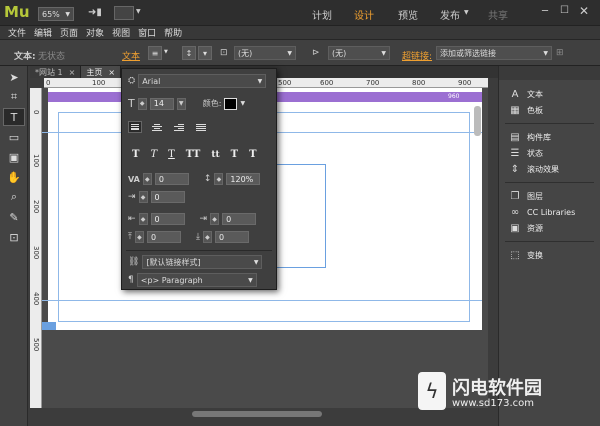 The width and height of the screenshot is (600, 426). Describe the element at coordinates (95, 12) in the screenshot. I see `page-nav-icon: ➜▮` at that location.